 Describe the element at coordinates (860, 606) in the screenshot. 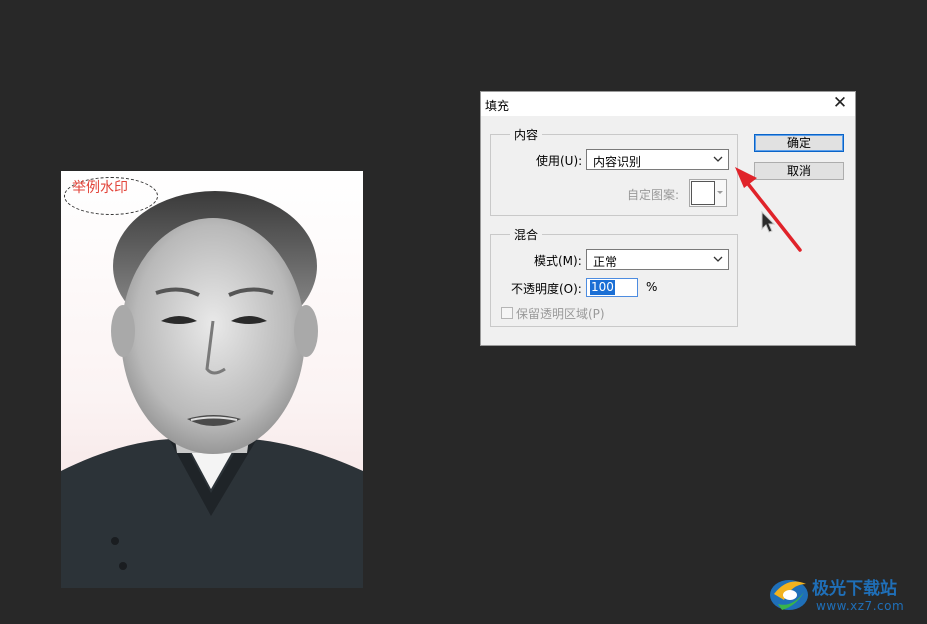

I see `brand-url: www.xz7.com` at that location.